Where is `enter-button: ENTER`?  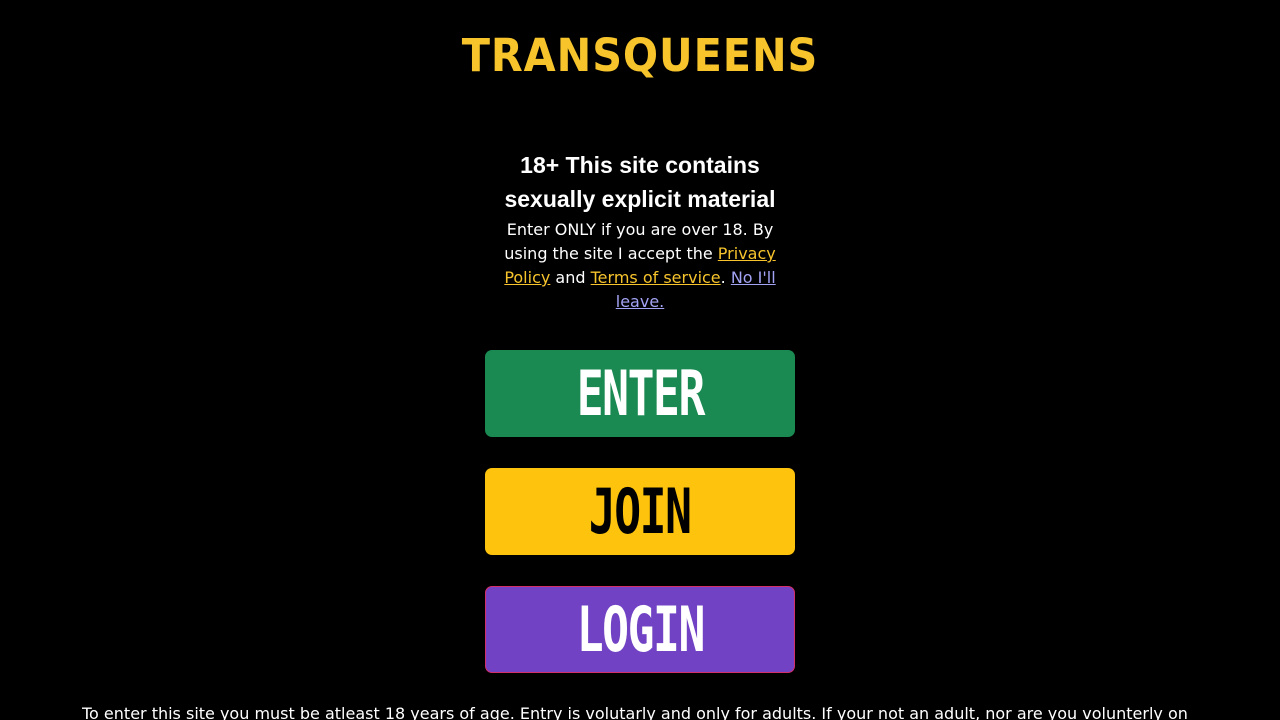 enter-button: ENTER is located at coordinates (640, 393).